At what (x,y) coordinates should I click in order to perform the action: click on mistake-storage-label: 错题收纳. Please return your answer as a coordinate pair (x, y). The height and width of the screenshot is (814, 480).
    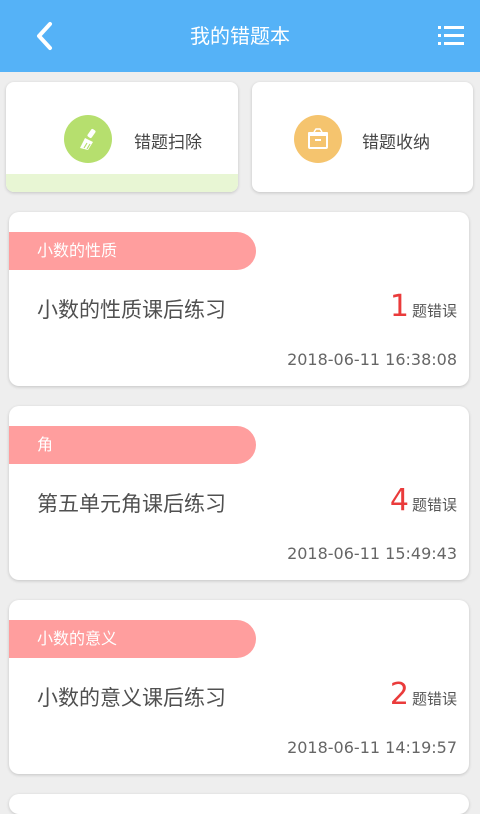
    Looking at the image, I should click on (396, 143).